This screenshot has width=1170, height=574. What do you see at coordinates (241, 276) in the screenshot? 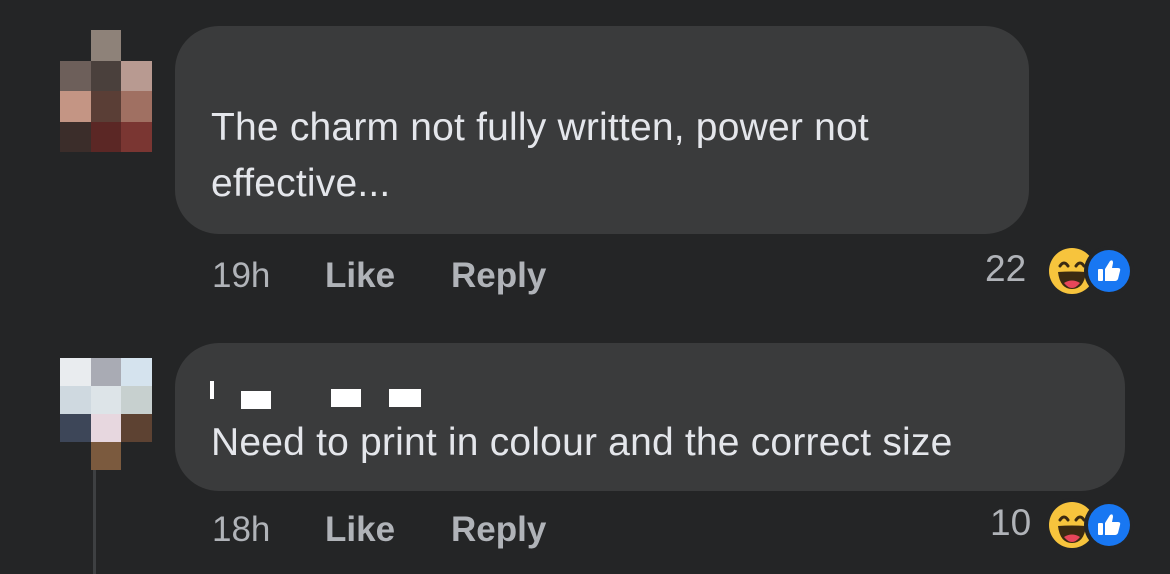
I see `timestamp: 19h` at bounding box center [241, 276].